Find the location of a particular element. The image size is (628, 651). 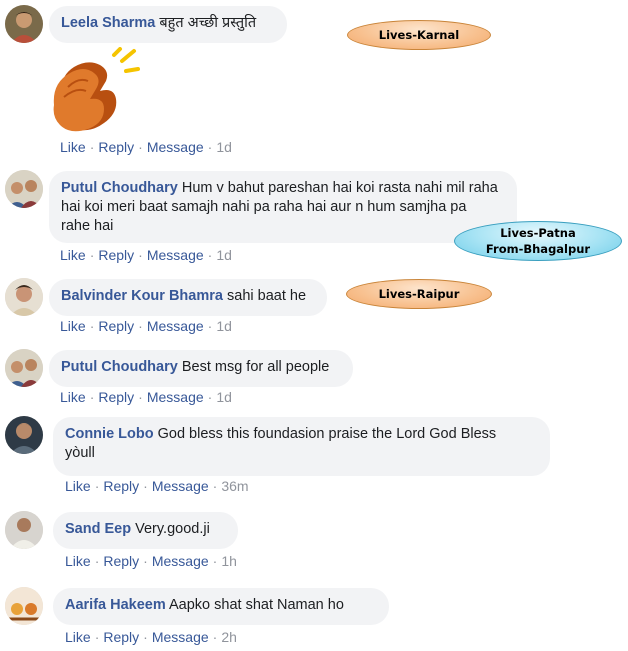

comment-bubble: Aarifa Hakeem Aapko shat shat Naman ho is located at coordinates (221, 606).